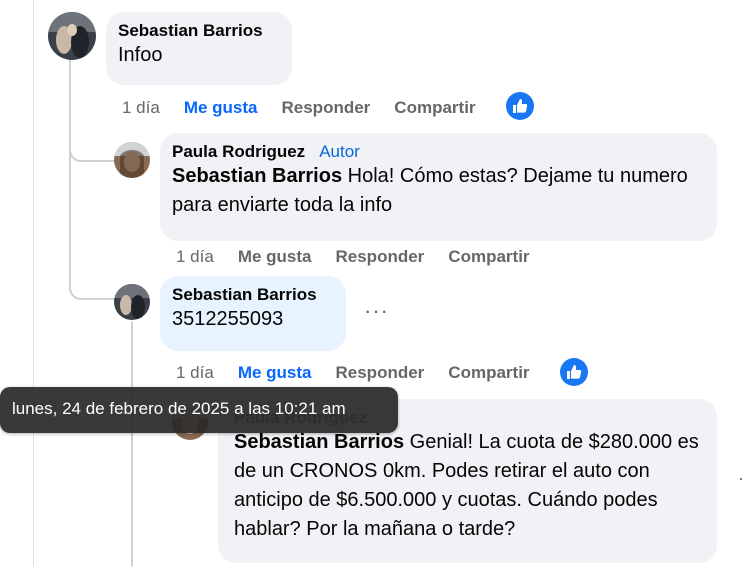 The image size is (747, 566). What do you see at coordinates (140, 55) in the screenshot?
I see `comment-text: Infoo` at bounding box center [140, 55].